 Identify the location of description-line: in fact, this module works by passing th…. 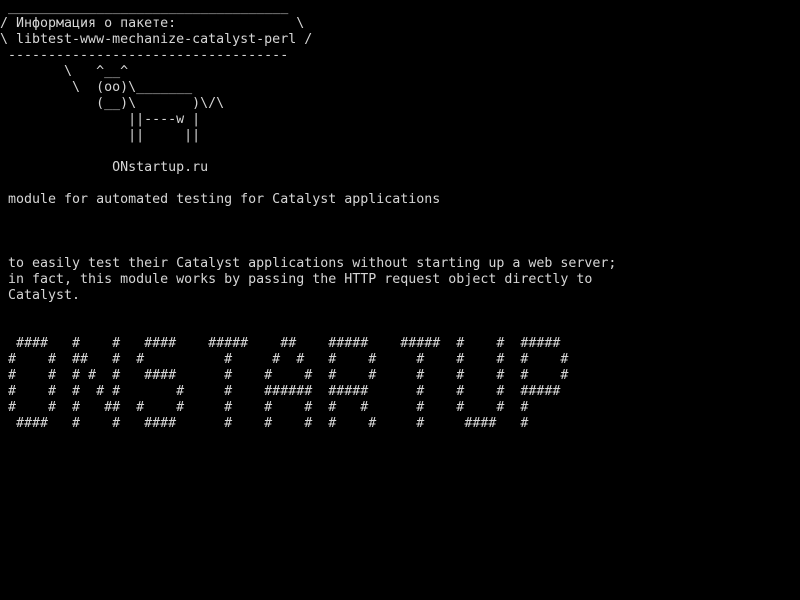
(296, 279).